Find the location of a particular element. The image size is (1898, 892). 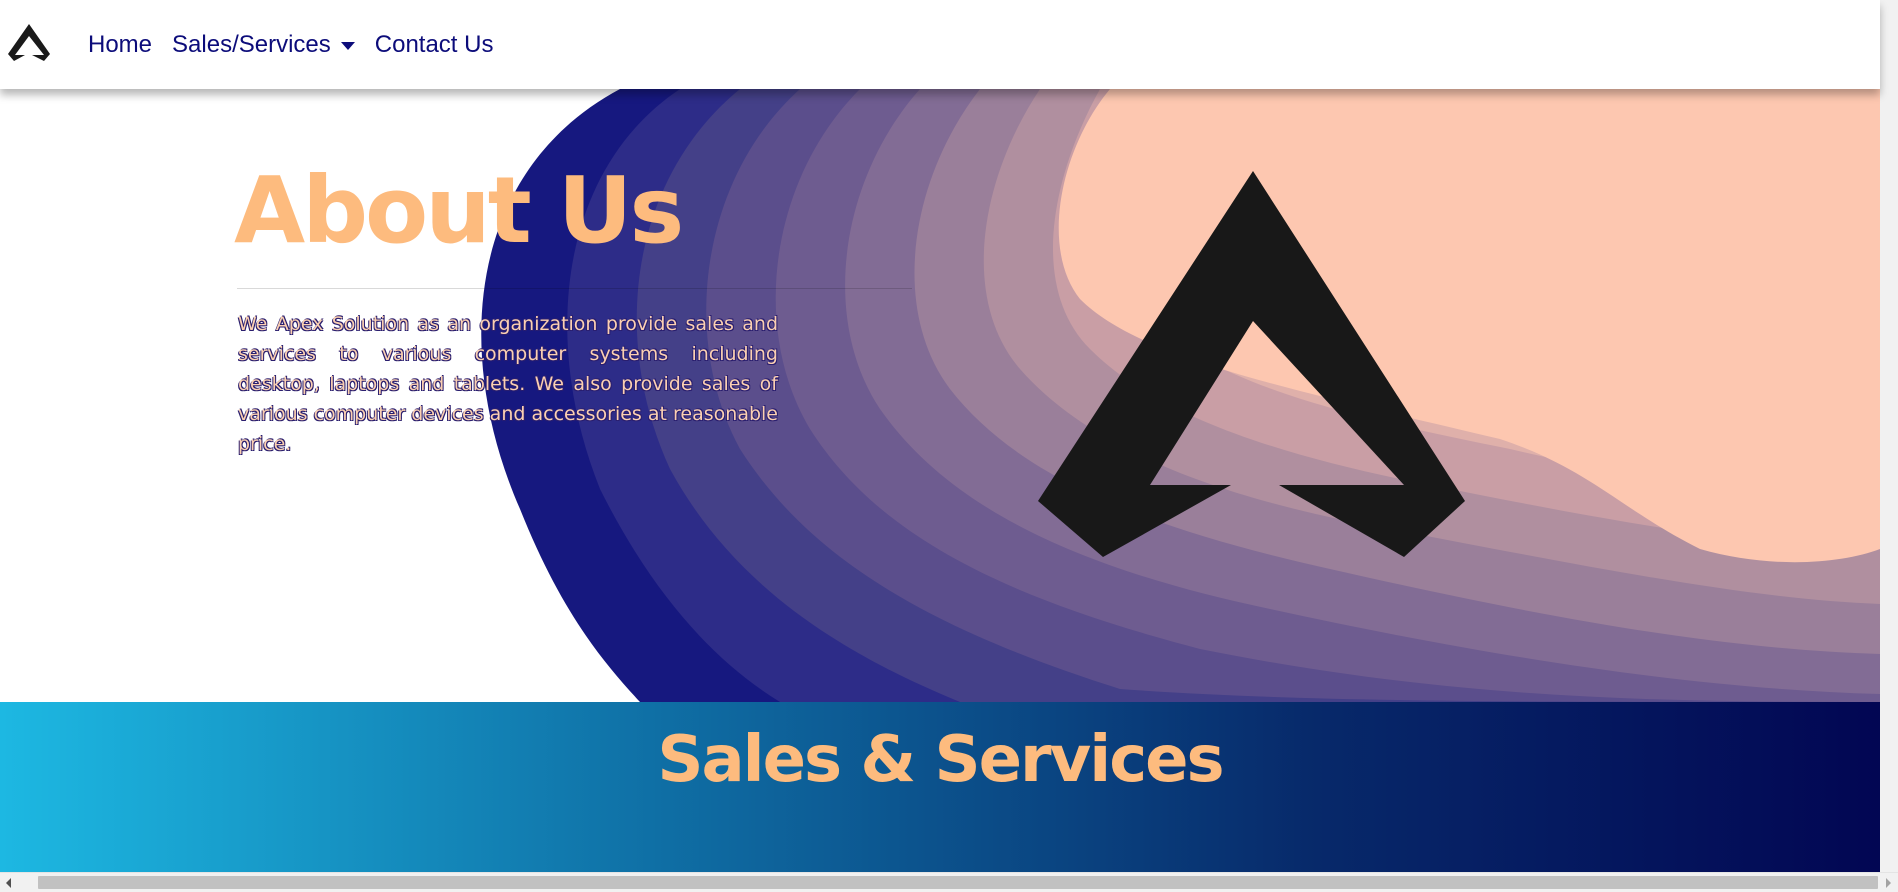

vertical-scrollbar is located at coordinates (1889, 436).